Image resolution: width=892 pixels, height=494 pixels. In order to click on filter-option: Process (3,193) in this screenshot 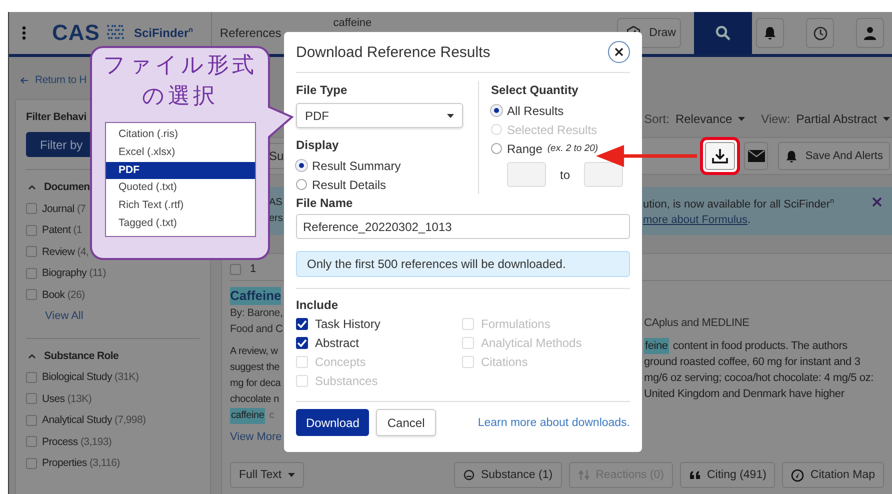, I will do `click(77, 442)`.